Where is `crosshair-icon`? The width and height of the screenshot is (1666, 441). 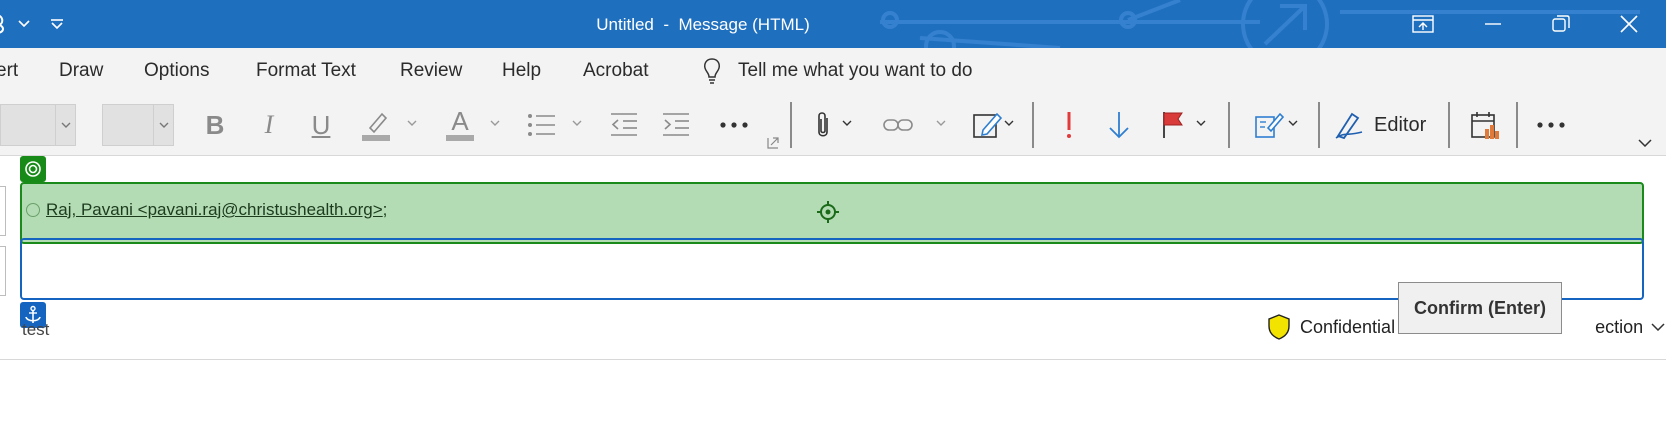
crosshair-icon is located at coordinates (828, 212).